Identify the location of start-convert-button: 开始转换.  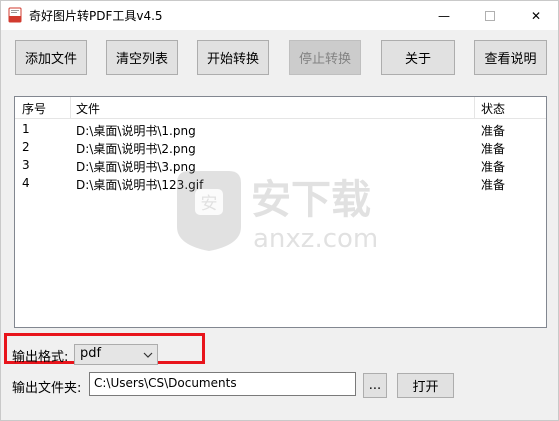
(233, 57).